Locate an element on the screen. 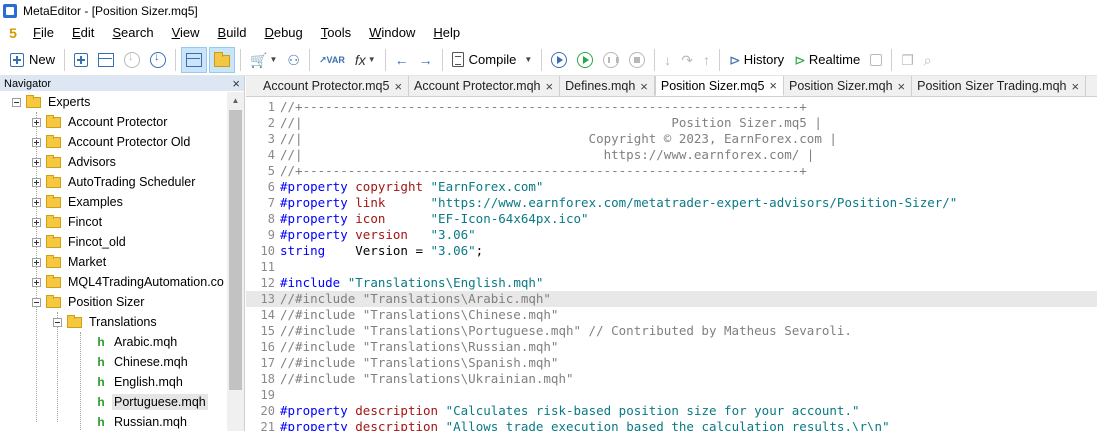 This screenshot has width=1097, height=431. navigator-scrollbar: ▲ is located at coordinates (235, 261).